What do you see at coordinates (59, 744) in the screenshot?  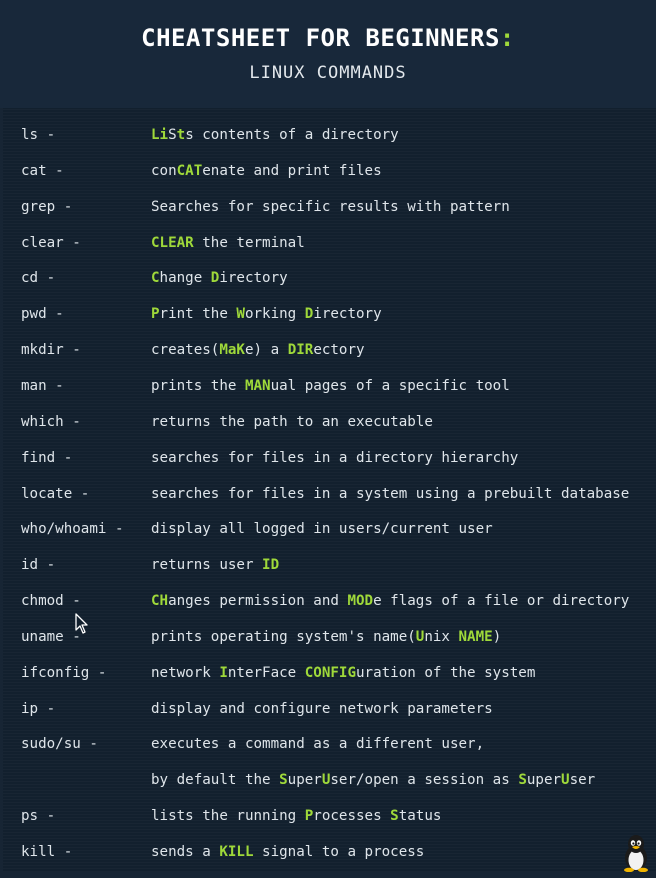 I see `command-name: sudo/su -` at bounding box center [59, 744].